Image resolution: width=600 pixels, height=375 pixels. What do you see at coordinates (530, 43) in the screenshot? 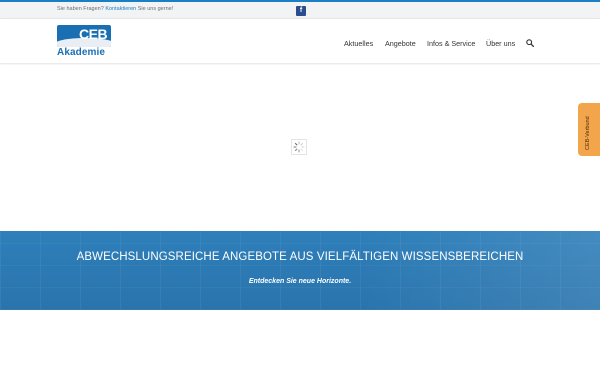
I see `search-icon` at bounding box center [530, 43].